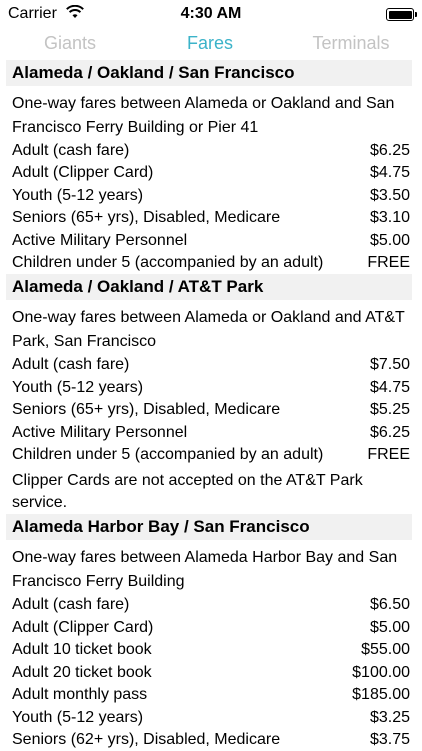 This screenshot has height=751, width=422. I want to click on fare-value: $3.10, so click(389, 218).